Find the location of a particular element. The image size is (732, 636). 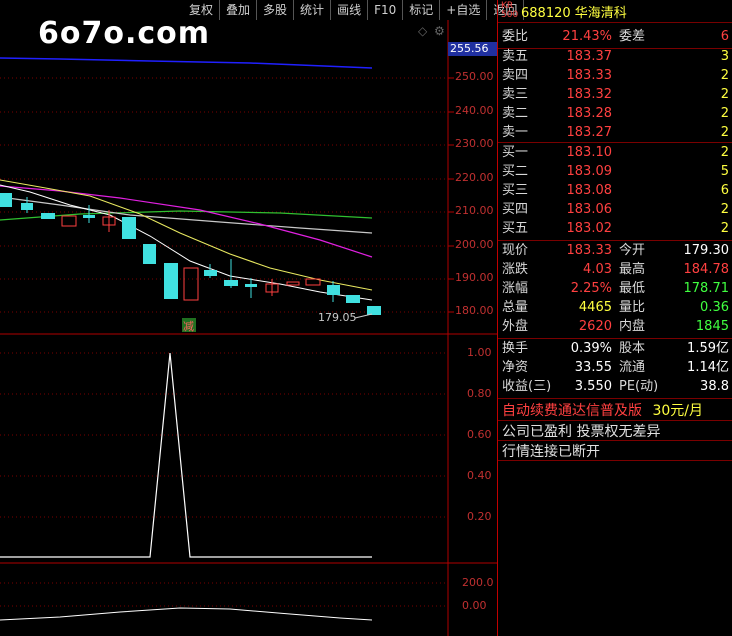

weicha-value: 6 is located at coordinates (724, 36).